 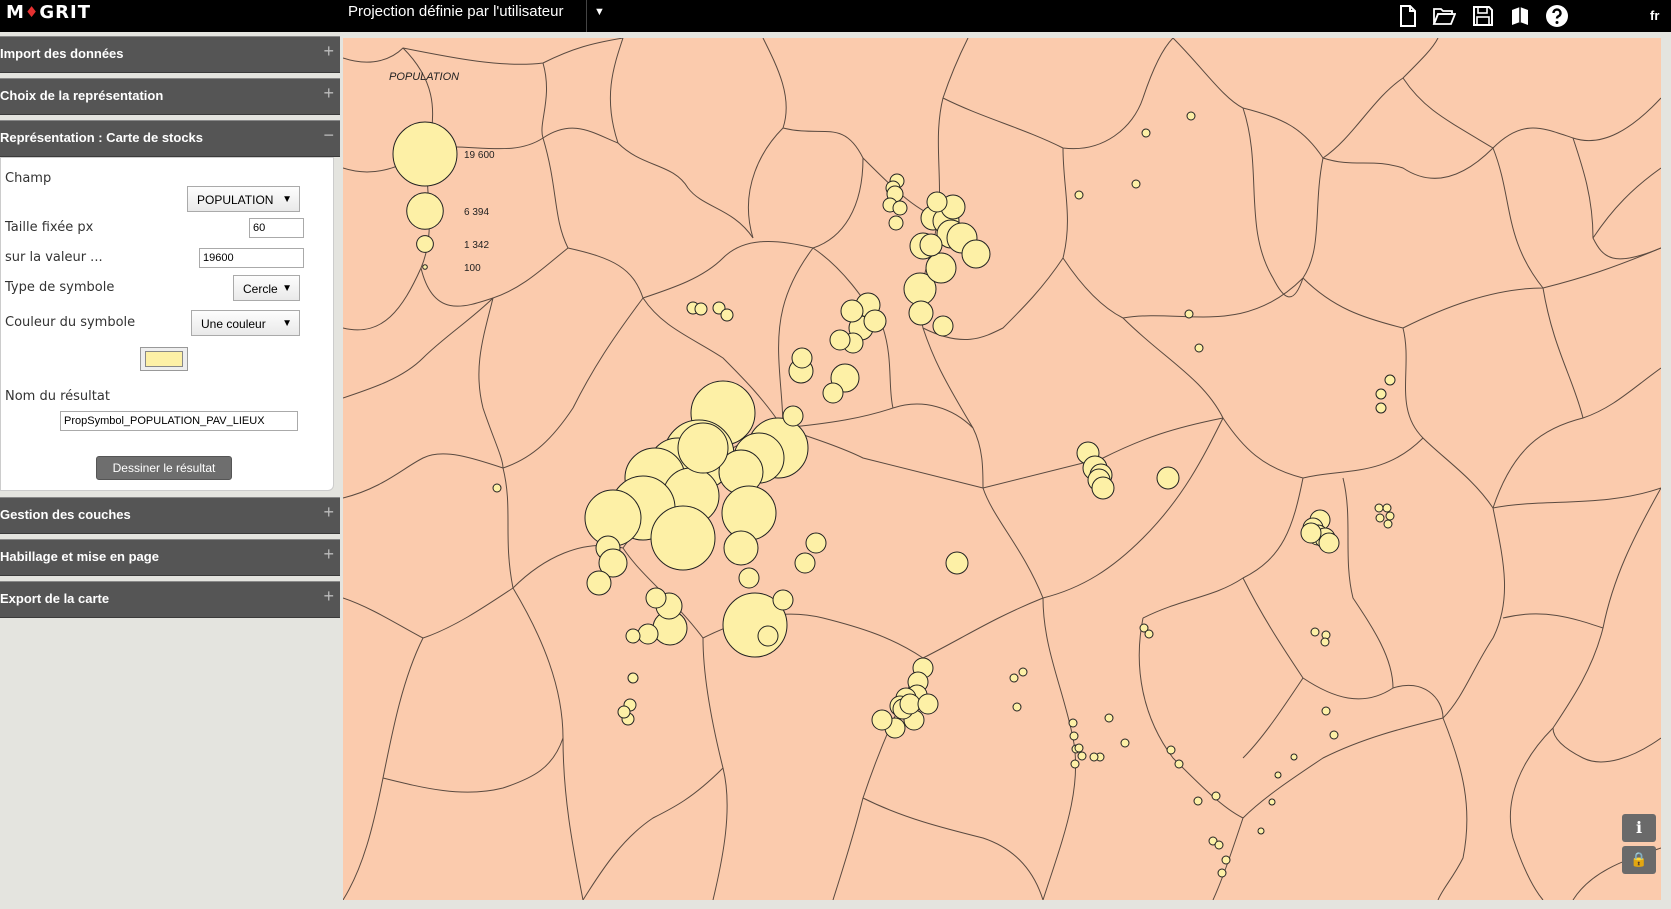 I want to click on draw-result-button: Dessiner le résultat, so click(x=164, y=468).